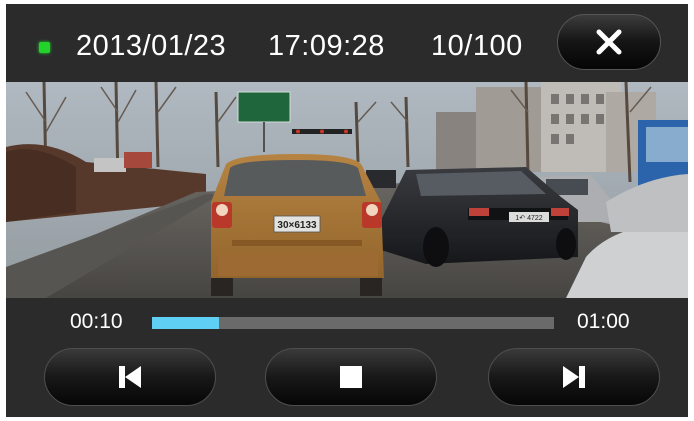  What do you see at coordinates (96, 321) in the screenshot?
I see `elapsed-time: 00:10` at bounding box center [96, 321].